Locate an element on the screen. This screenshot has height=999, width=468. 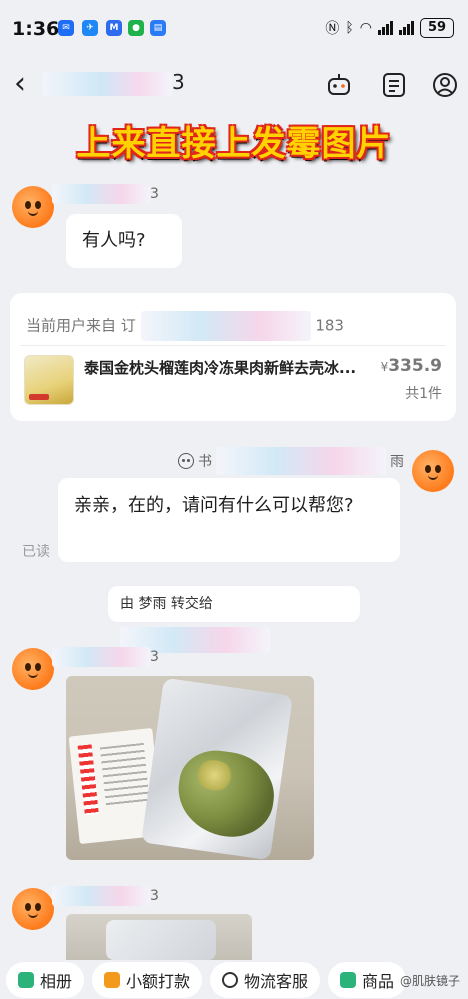
agent-avatar is located at coordinates (433, 471).